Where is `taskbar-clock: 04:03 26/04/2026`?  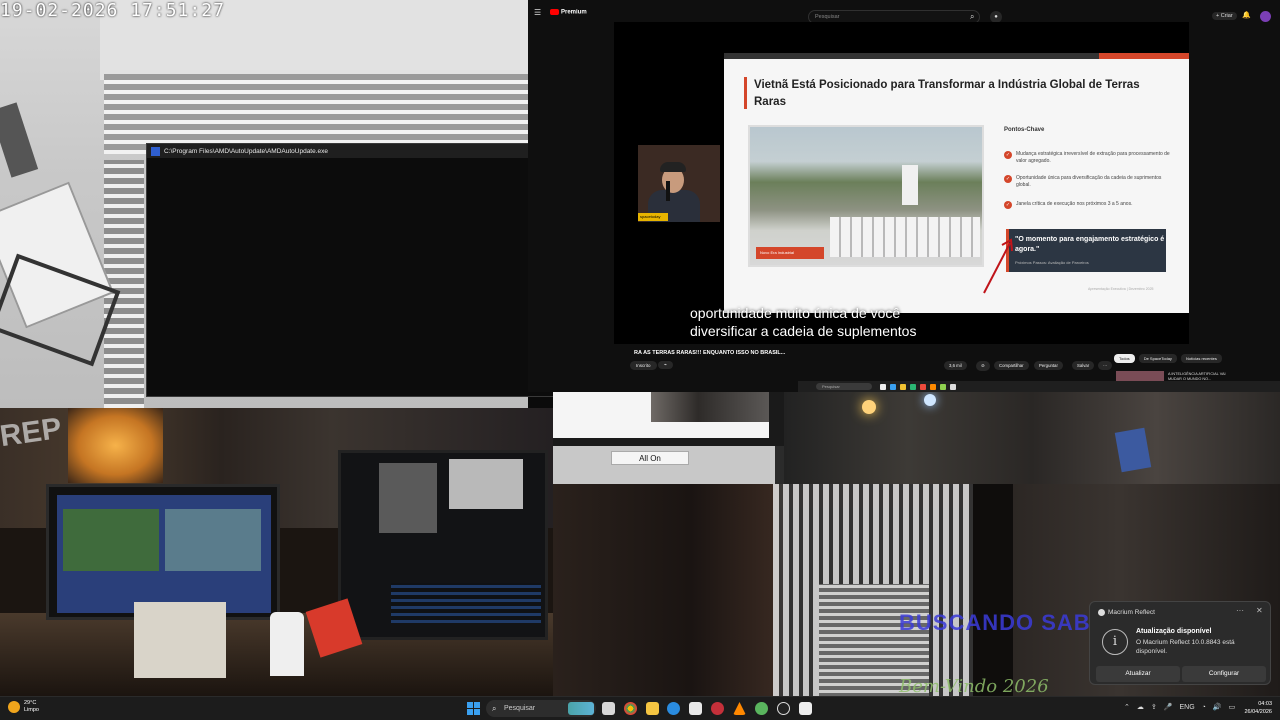 taskbar-clock: 04:03 26/04/2026 is located at coordinates (1254, 708).